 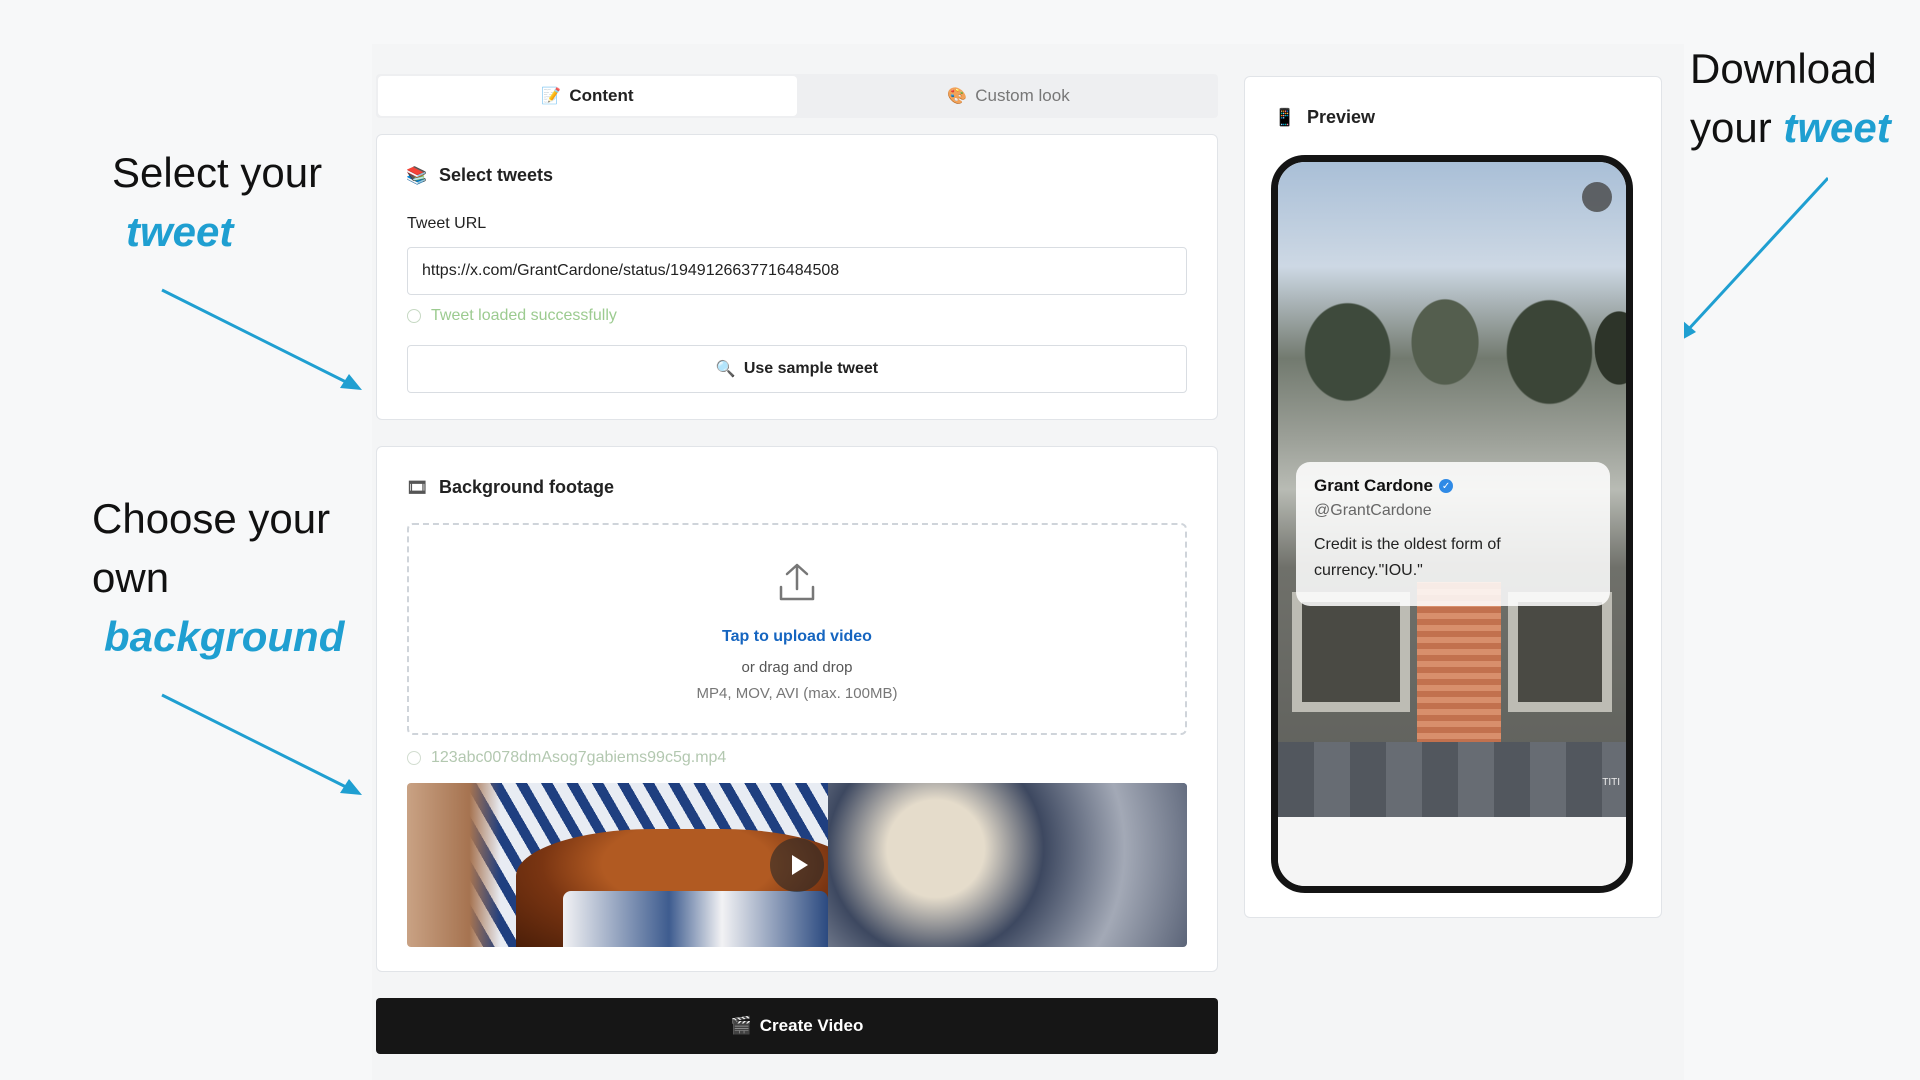 I want to click on uploaded-file-name: 123abc0078dmAsog7gabiems99c5g.mp4, so click(x=579, y=757).